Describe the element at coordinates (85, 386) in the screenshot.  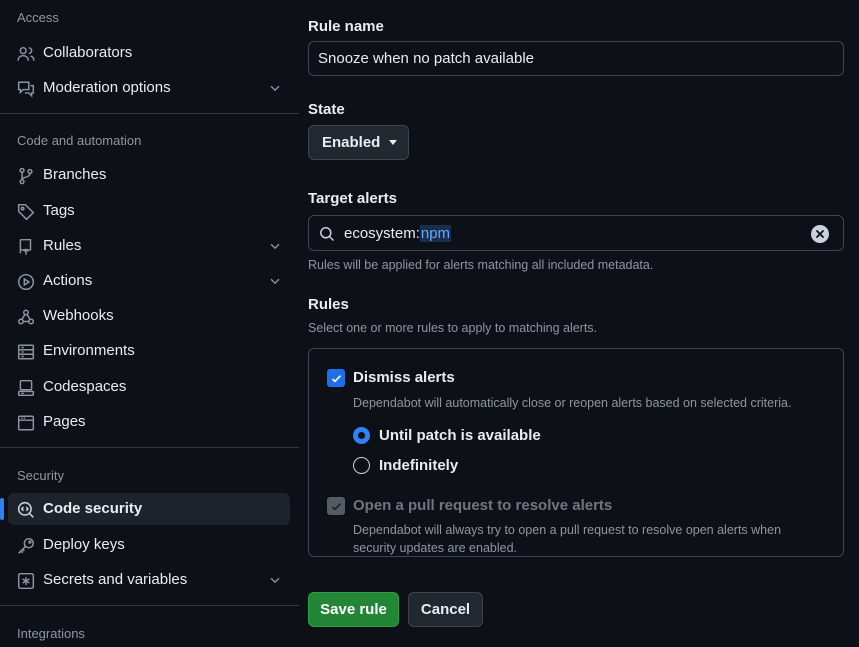
I see `sidebar-item-label: Codespaces` at that location.